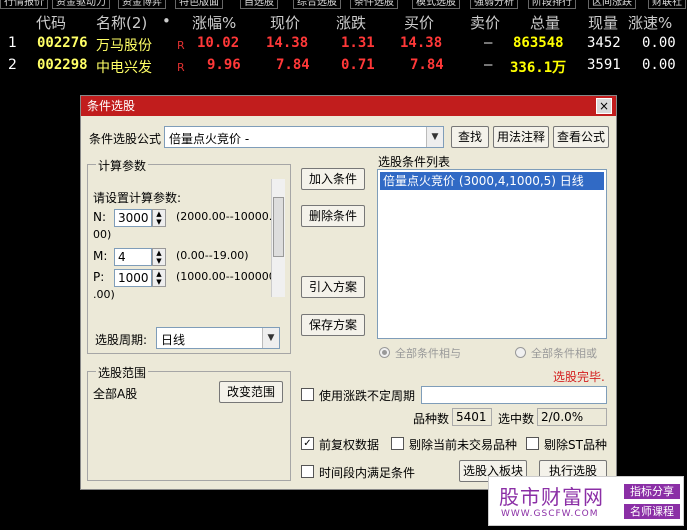  What do you see at coordinates (579, 377) in the screenshot?
I see `status-text: 选股完毕.` at bounding box center [579, 377].